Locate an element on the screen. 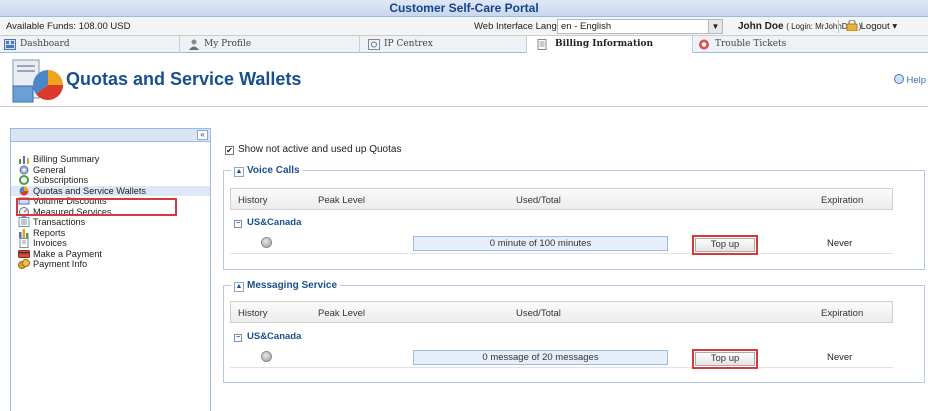 This screenshot has height=411, width=928. invoice-icon is located at coordinates (24, 243).